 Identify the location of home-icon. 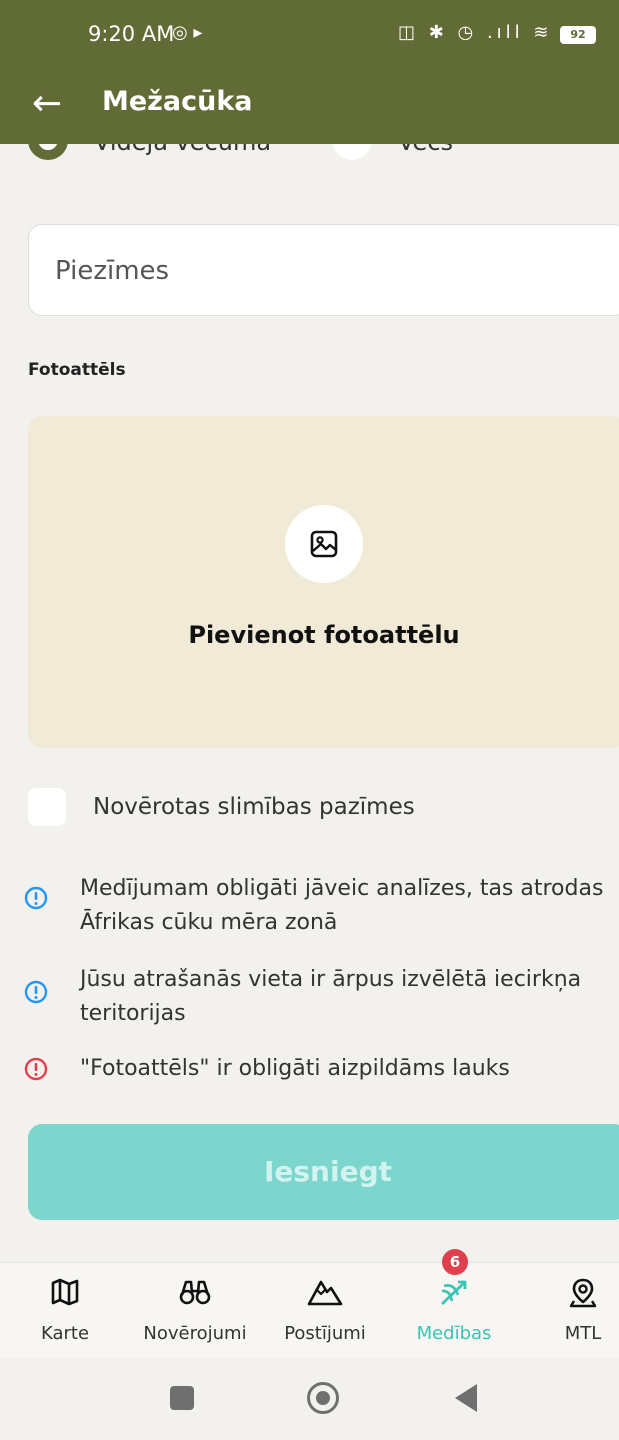
(323, 1398).